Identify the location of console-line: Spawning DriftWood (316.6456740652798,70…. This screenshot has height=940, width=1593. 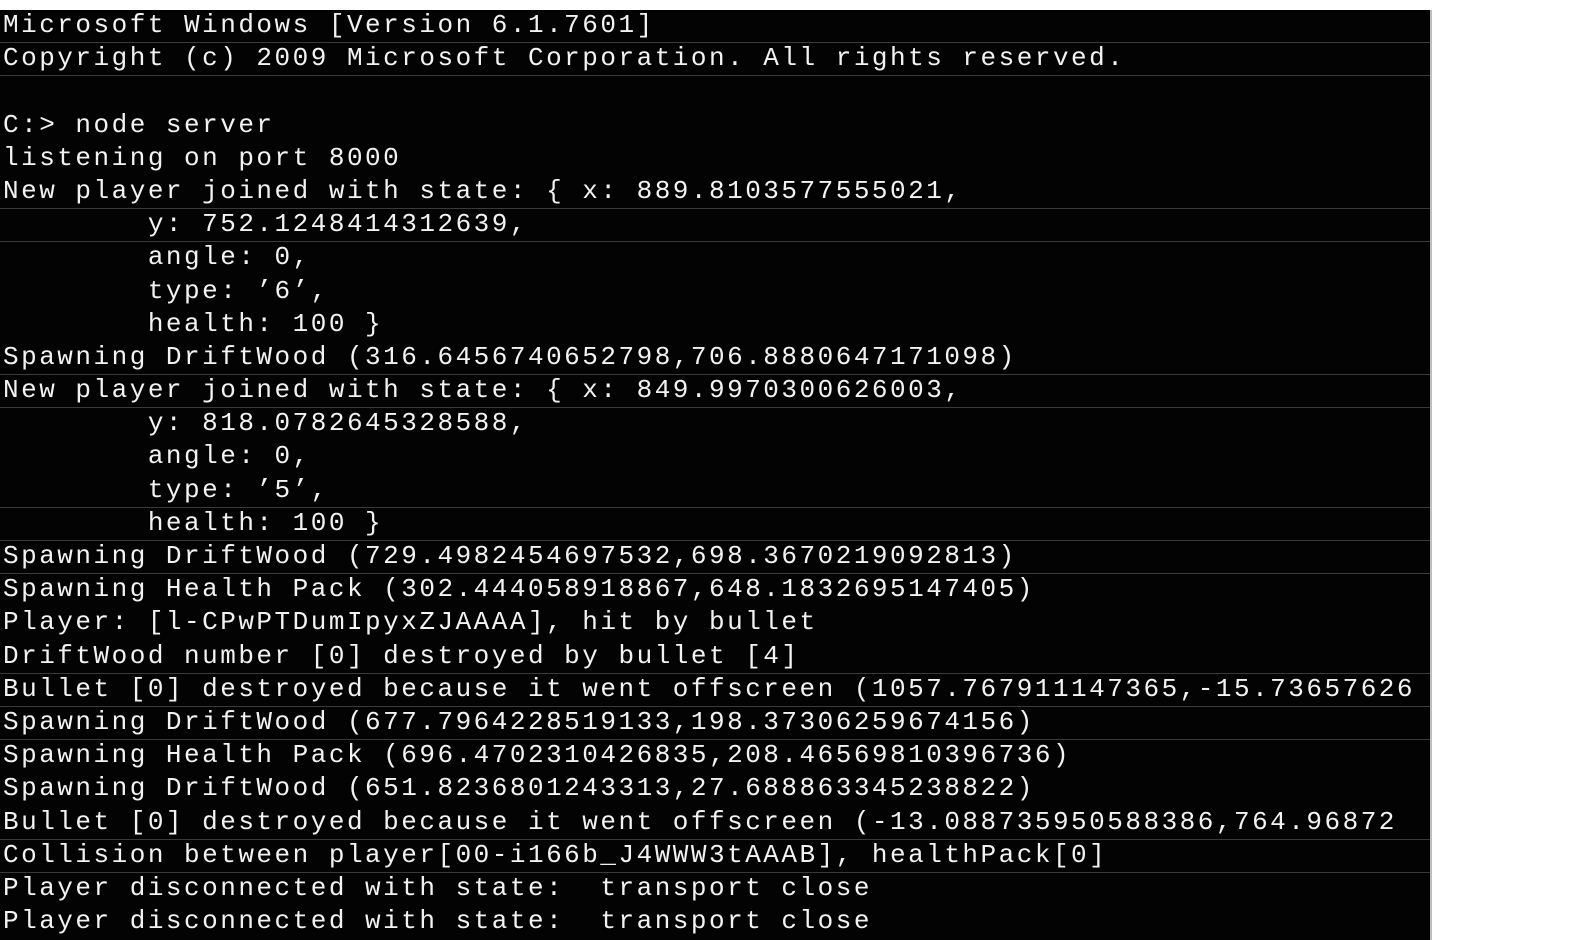
(715, 359).